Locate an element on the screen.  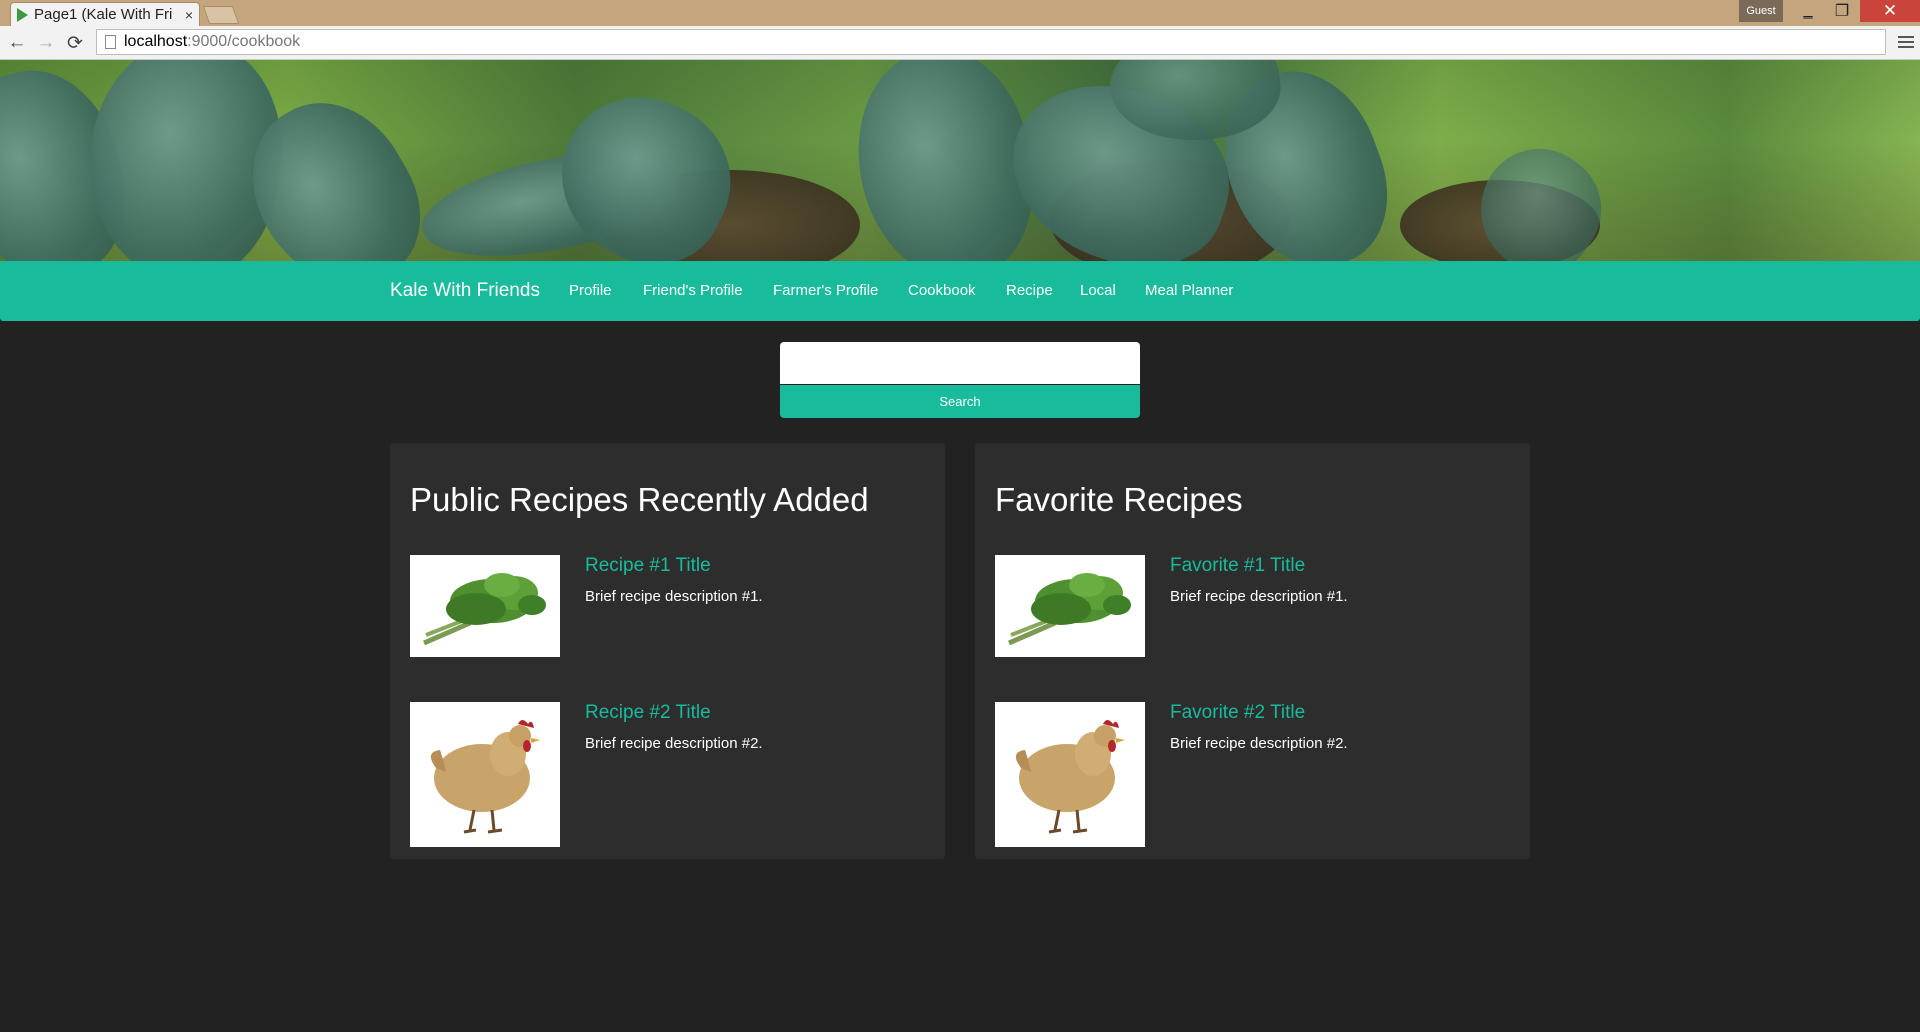
nav-recipe: Recipe is located at coordinates (1029, 291).